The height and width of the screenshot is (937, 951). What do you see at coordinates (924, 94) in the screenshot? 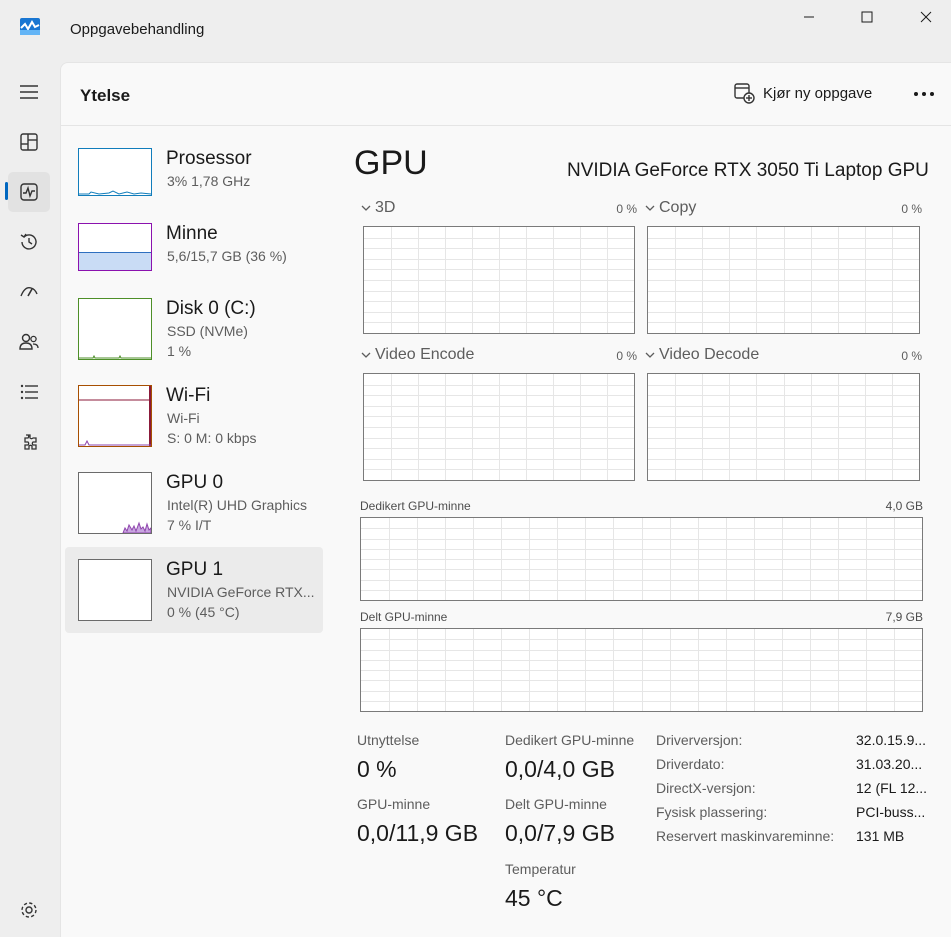
I see `more-options-button` at bounding box center [924, 94].